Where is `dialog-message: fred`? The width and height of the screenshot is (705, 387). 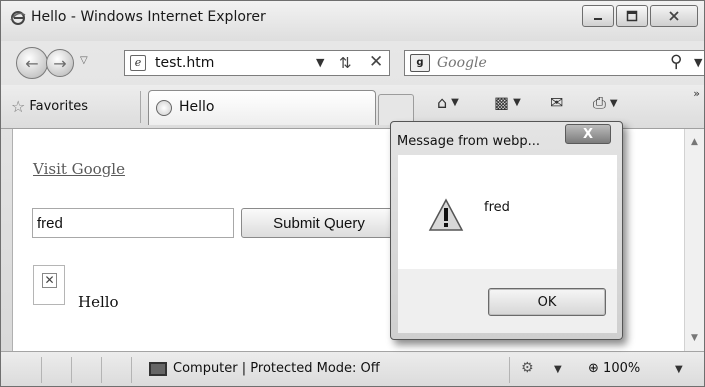
dialog-message: fred is located at coordinates (497, 207).